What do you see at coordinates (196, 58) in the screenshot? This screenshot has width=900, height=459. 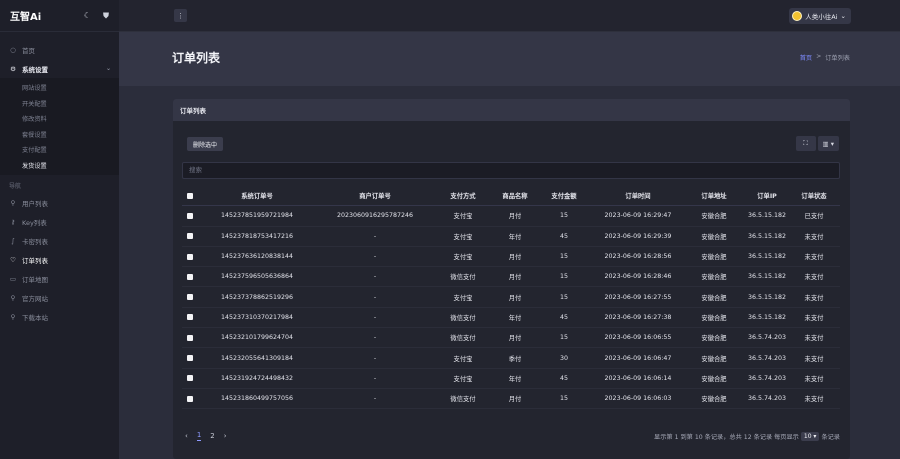 I see `page-title: 订单列表` at bounding box center [196, 58].